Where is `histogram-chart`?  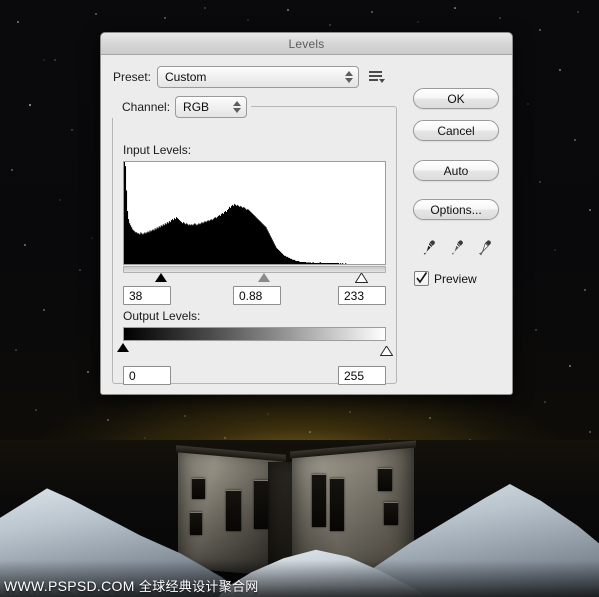
histogram-chart is located at coordinates (254, 213).